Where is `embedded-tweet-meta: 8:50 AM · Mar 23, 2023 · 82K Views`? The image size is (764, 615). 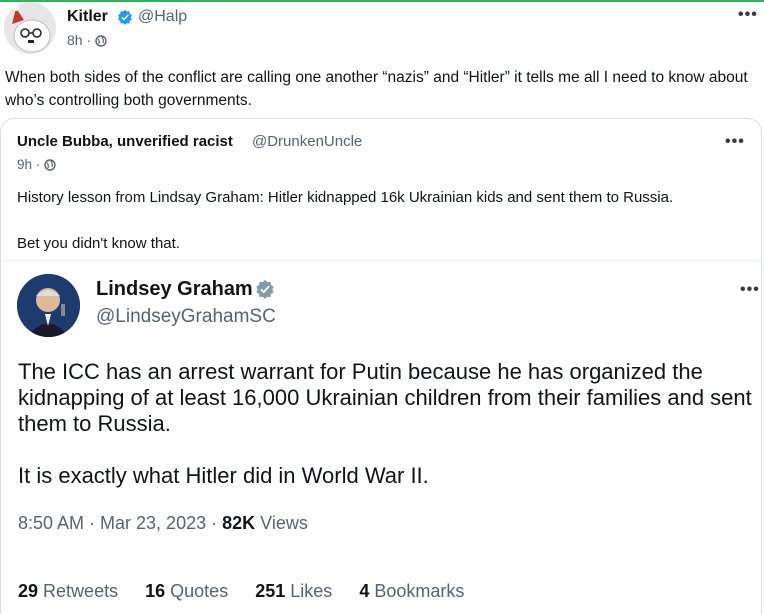
embedded-tweet-meta: 8:50 AM · Mar 23, 2023 · 82K Views is located at coordinates (163, 523).